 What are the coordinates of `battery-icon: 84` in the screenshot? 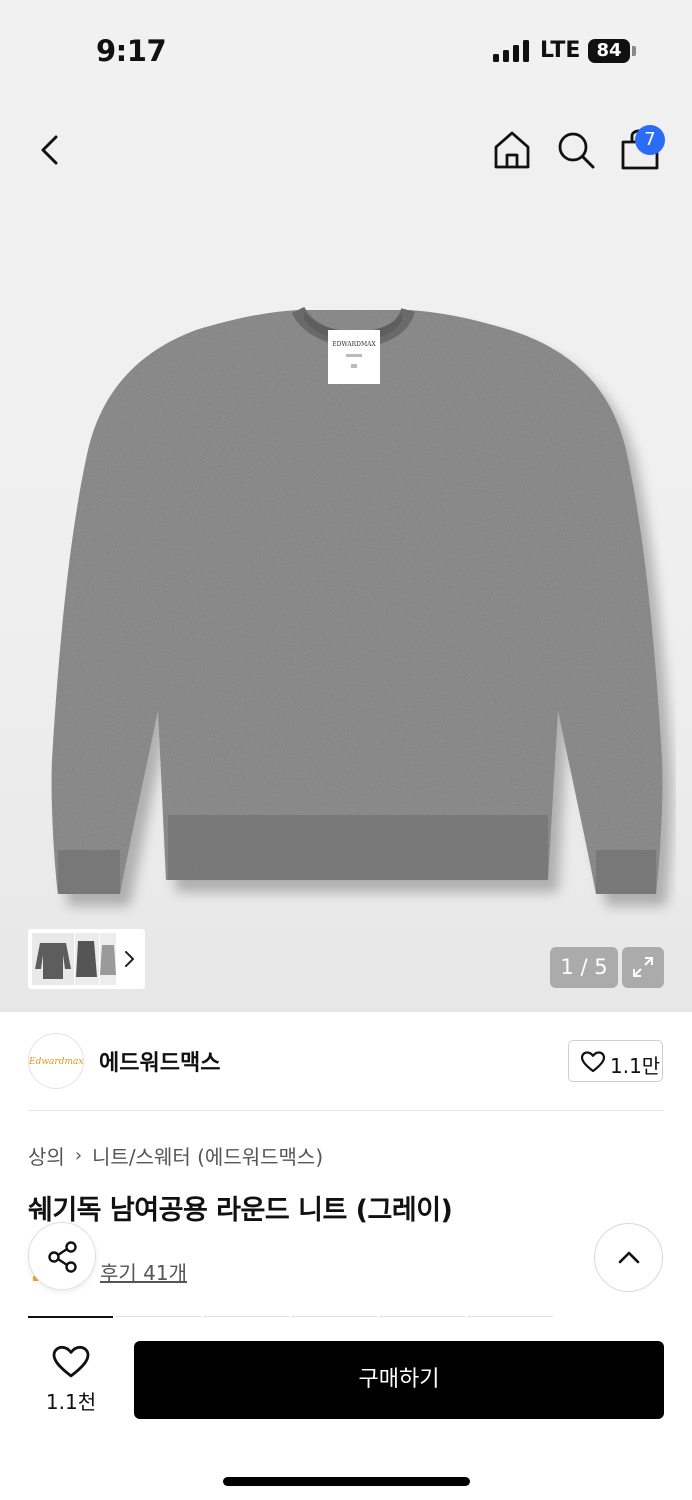 It's located at (609, 51).